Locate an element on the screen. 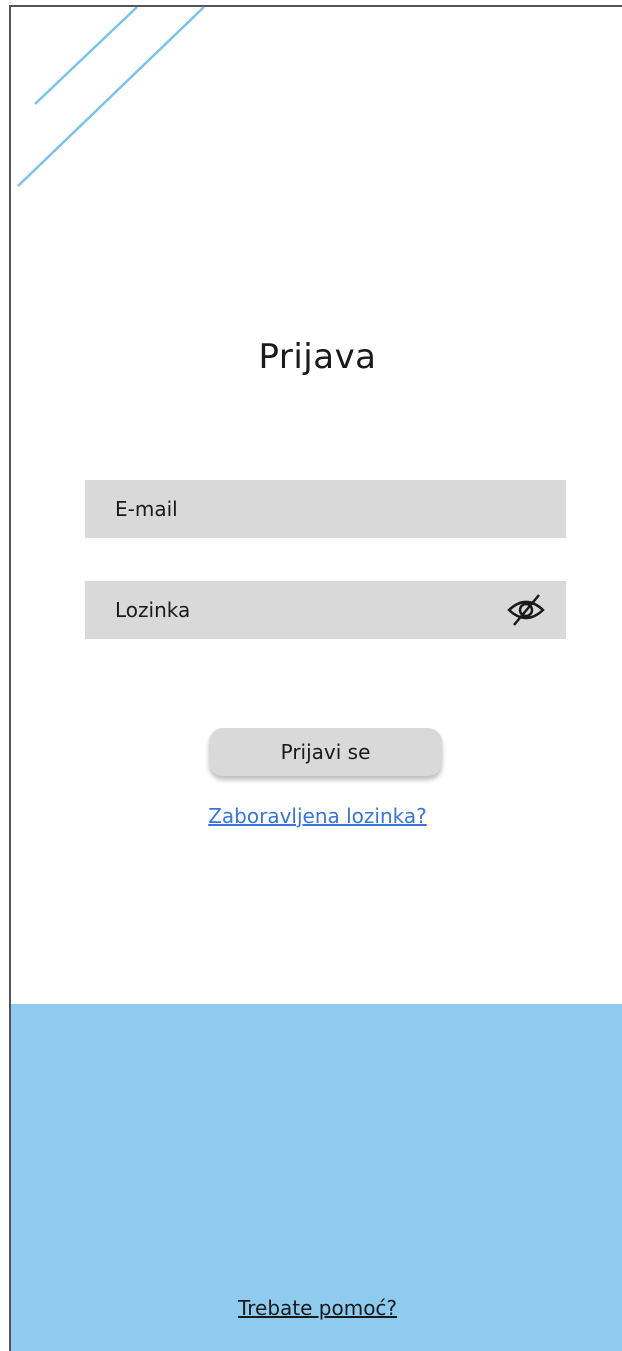  login-button-label: Prijavi se is located at coordinates (325, 752).